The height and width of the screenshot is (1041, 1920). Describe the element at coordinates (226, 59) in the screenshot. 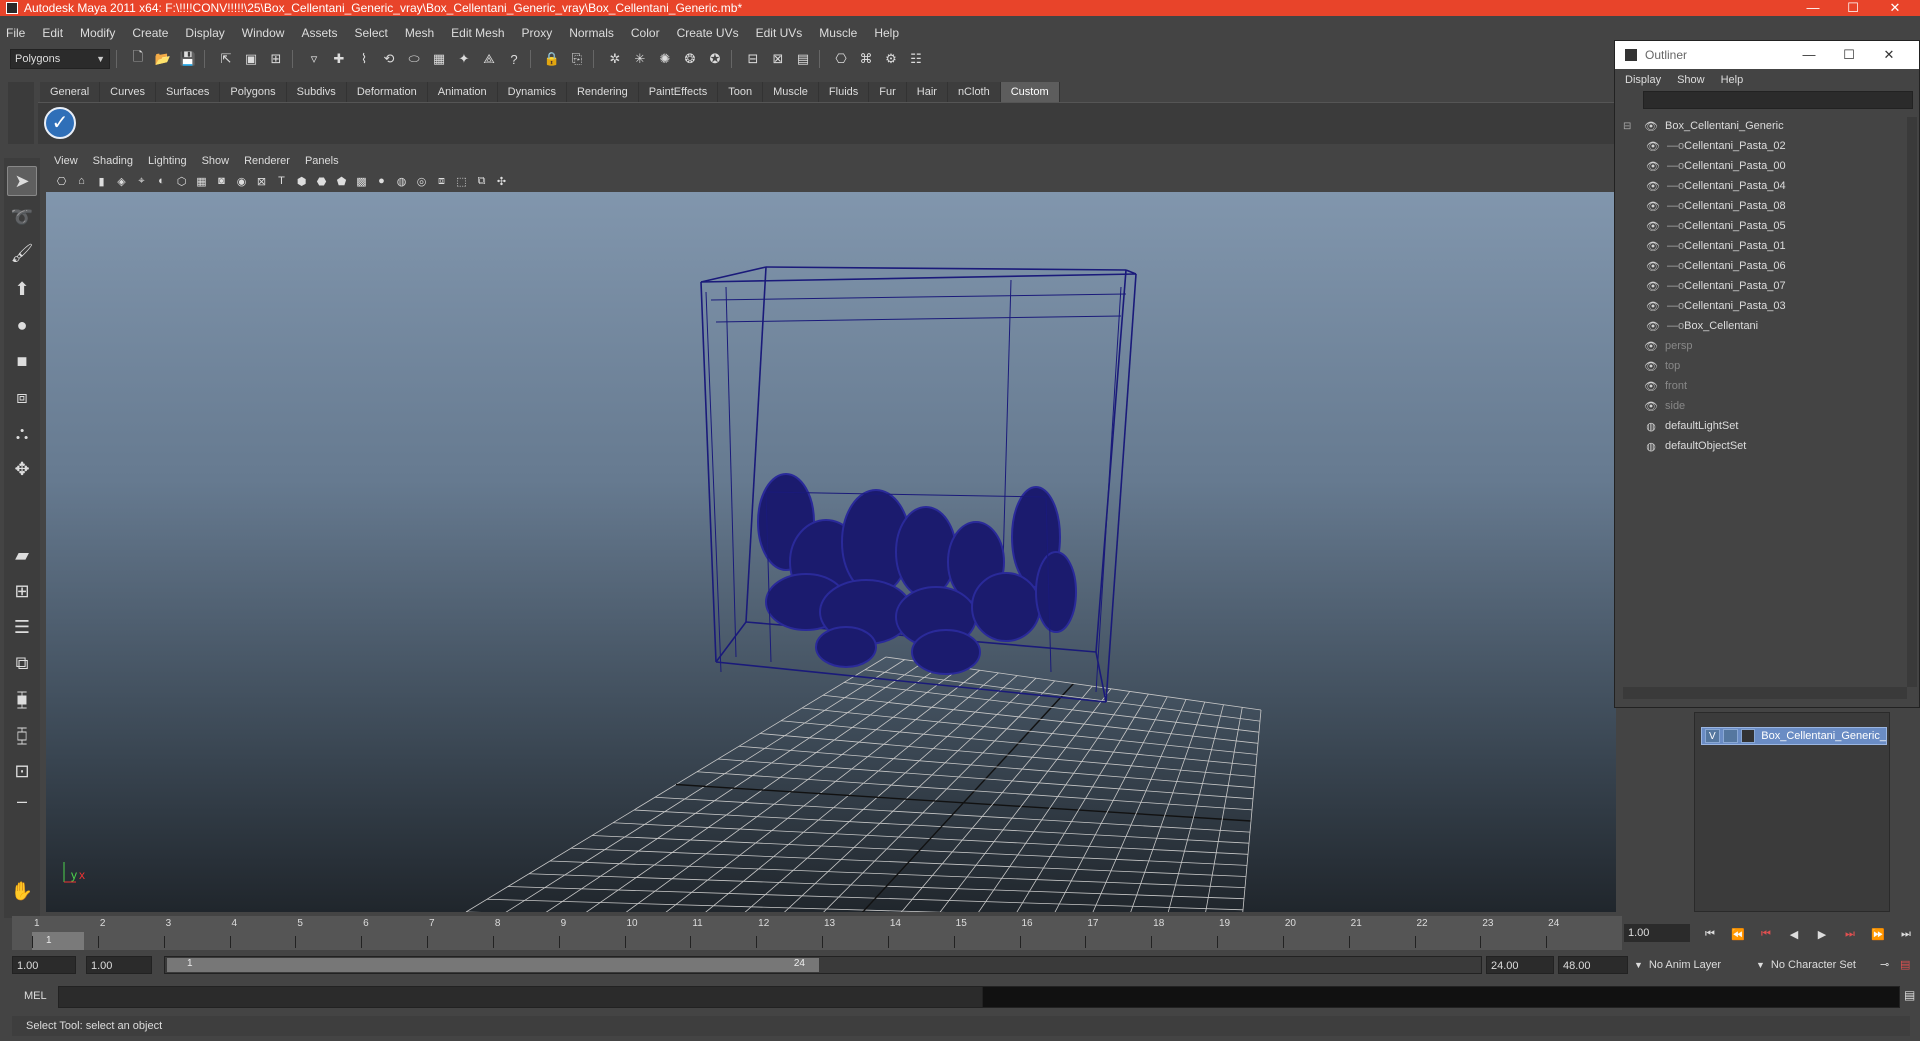

I see `select-hierarchy-icon: ⇱` at that location.